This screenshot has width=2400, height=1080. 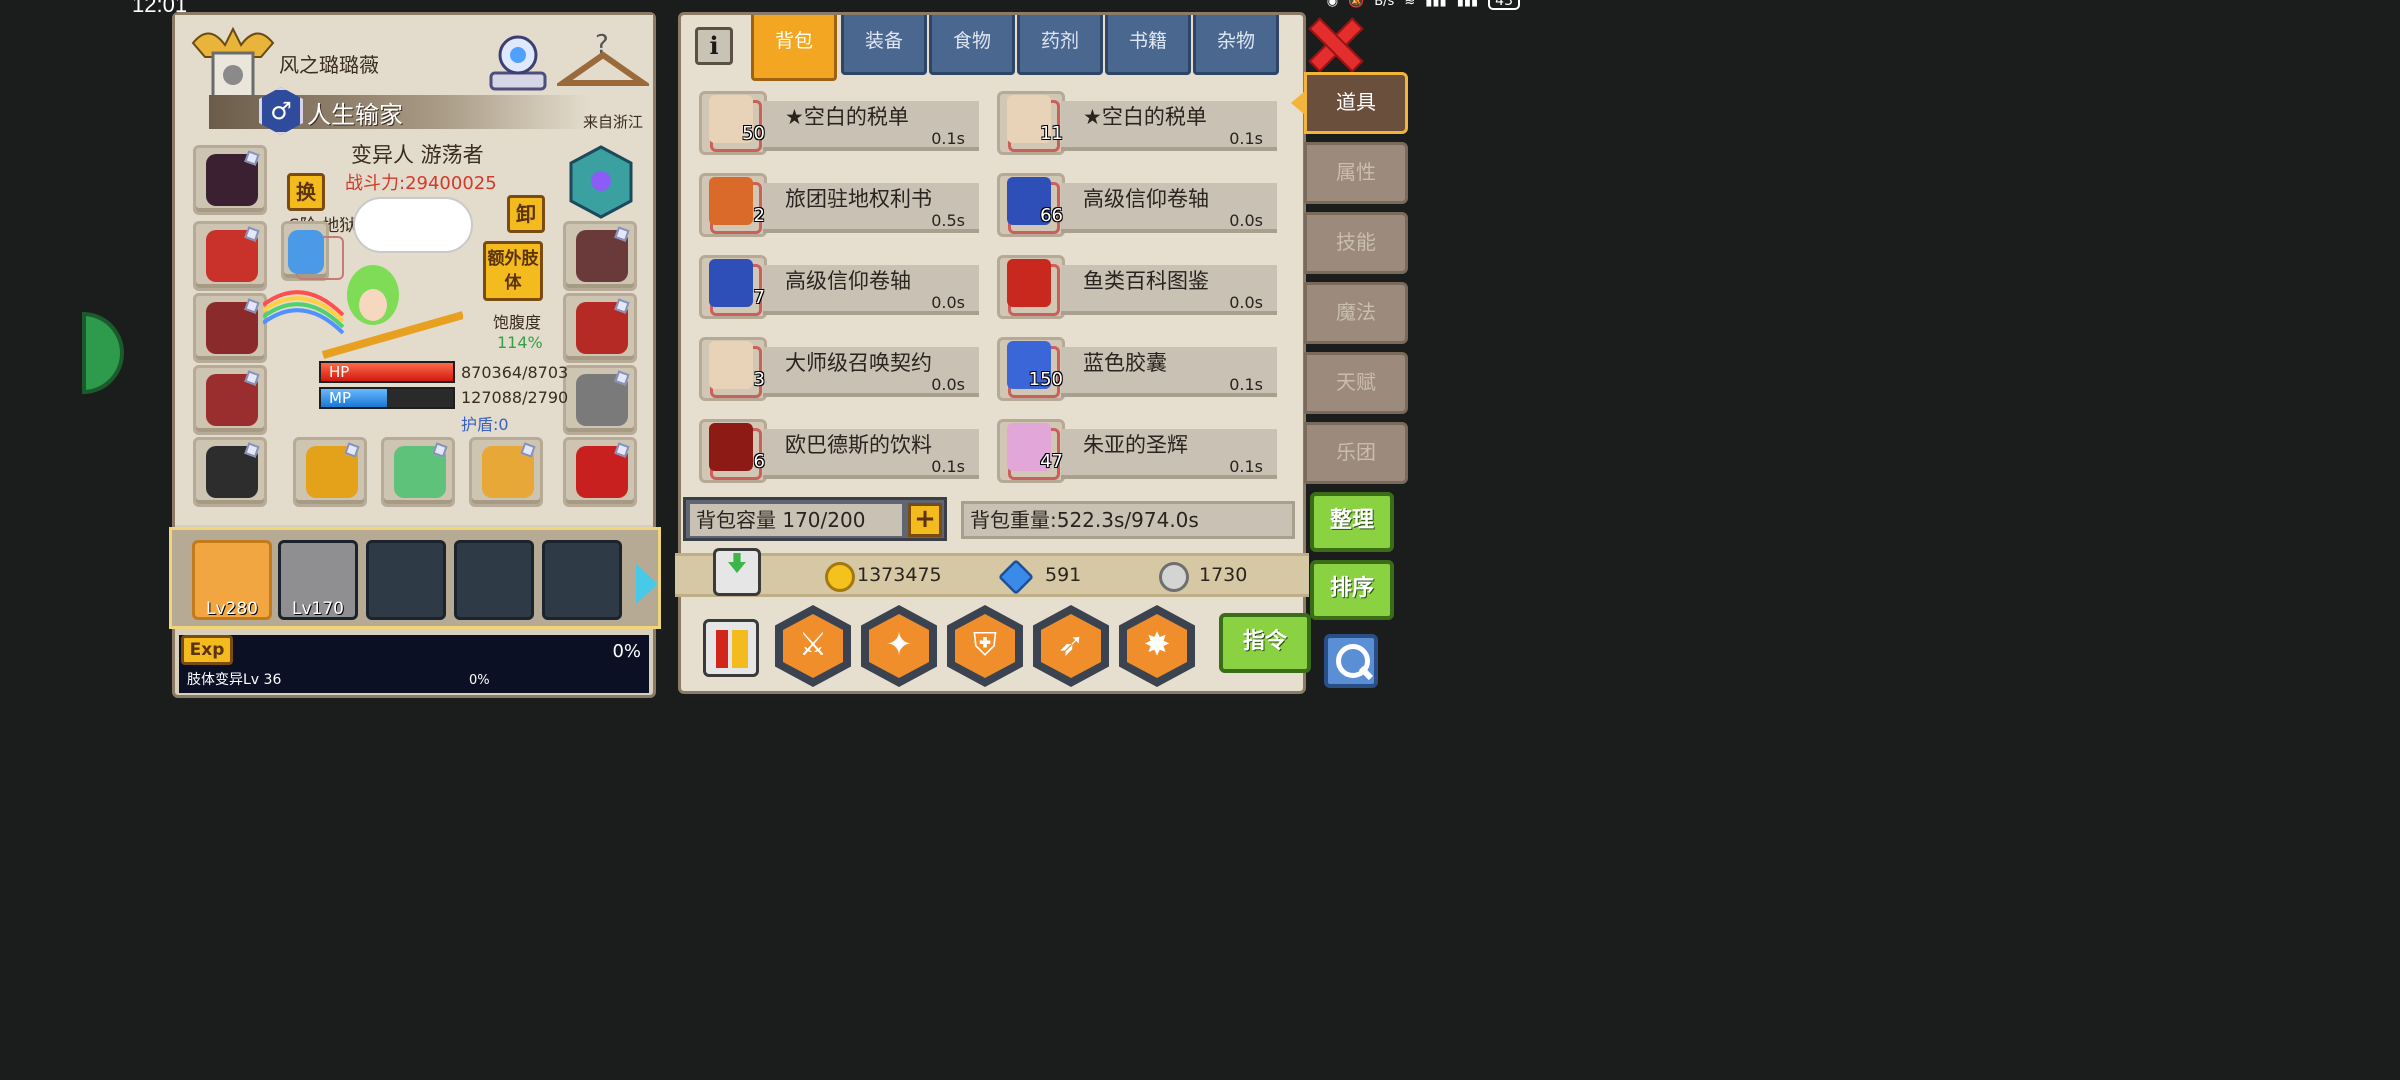 What do you see at coordinates (858, 199) in the screenshot?
I see `item-name: 旅团驻地权利书` at bounding box center [858, 199].